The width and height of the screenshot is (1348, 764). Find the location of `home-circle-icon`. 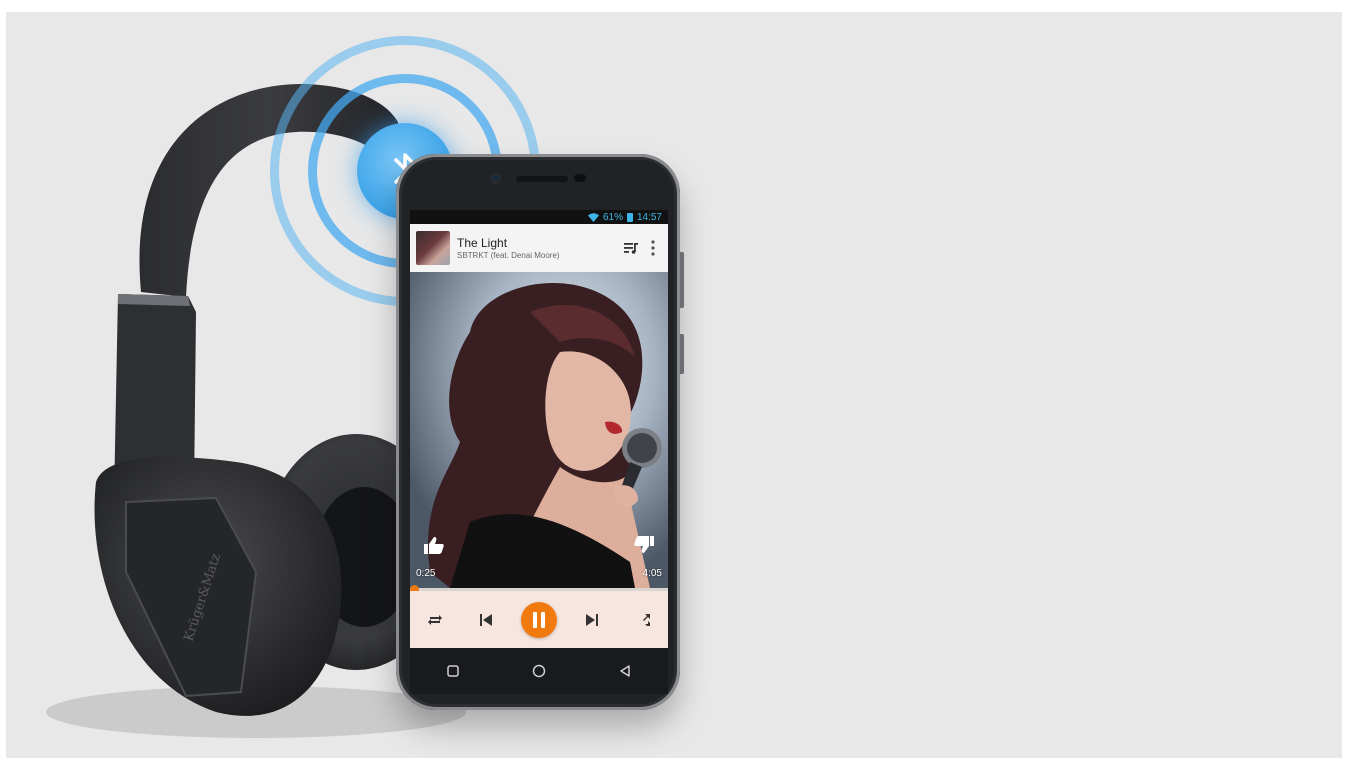

home-circle-icon is located at coordinates (539, 671).